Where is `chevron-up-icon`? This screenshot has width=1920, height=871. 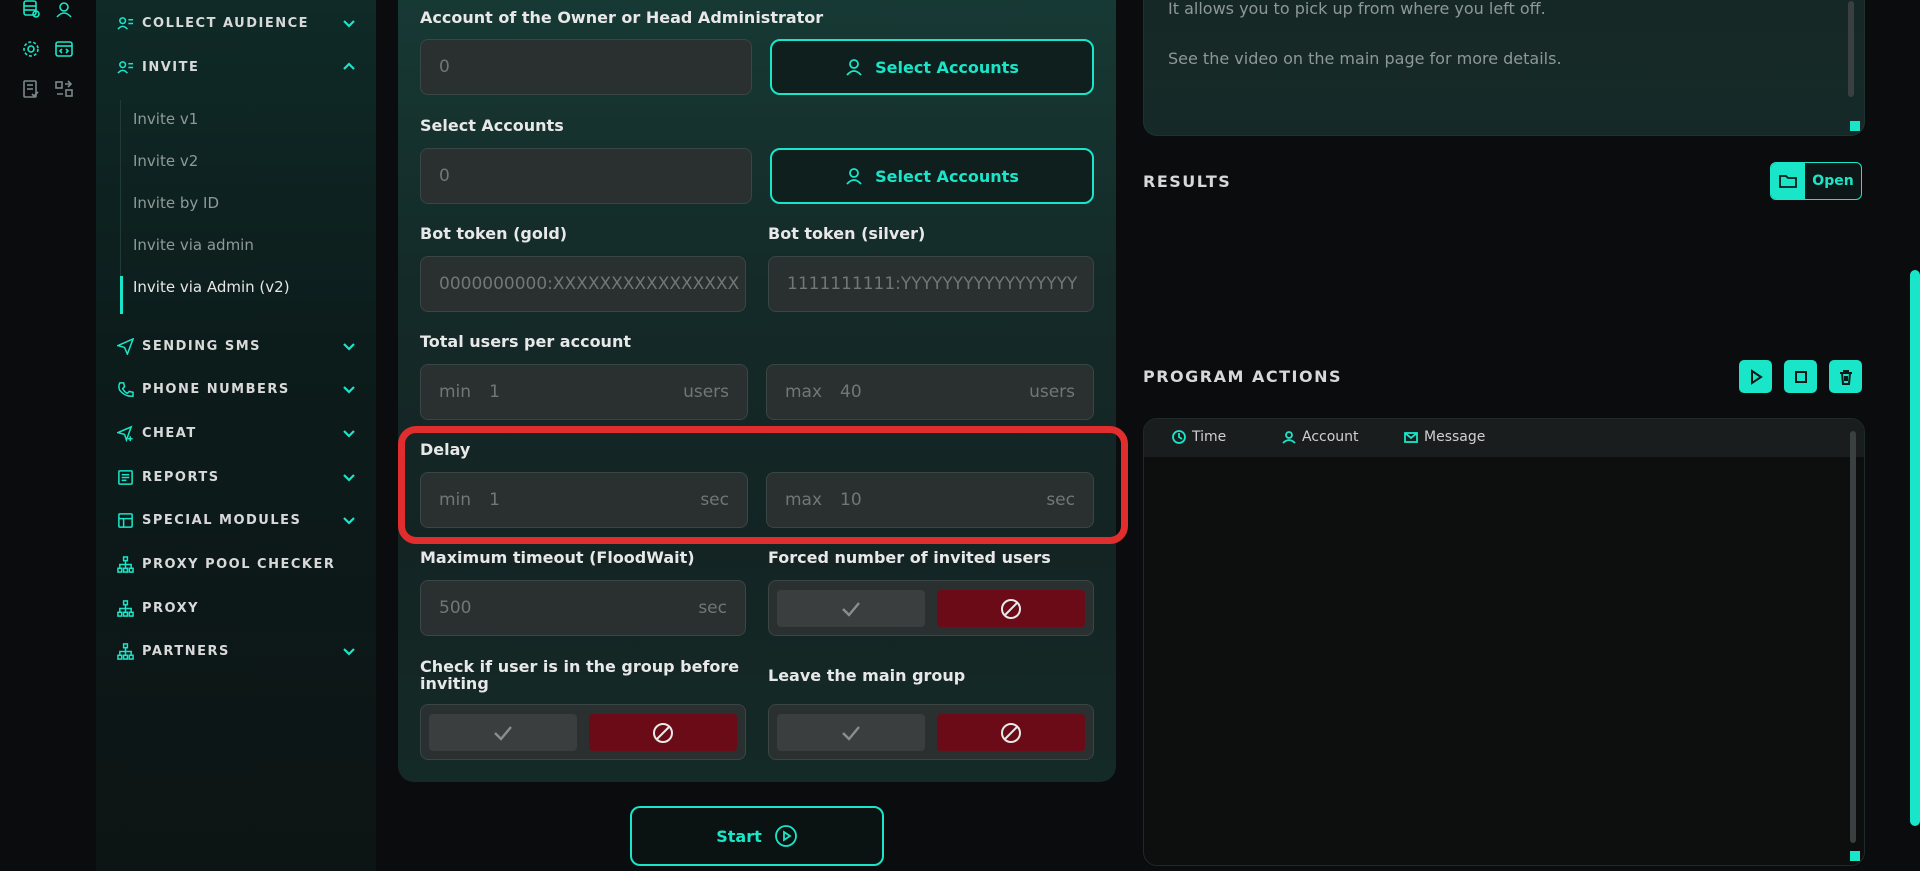 chevron-up-icon is located at coordinates (349, 67).